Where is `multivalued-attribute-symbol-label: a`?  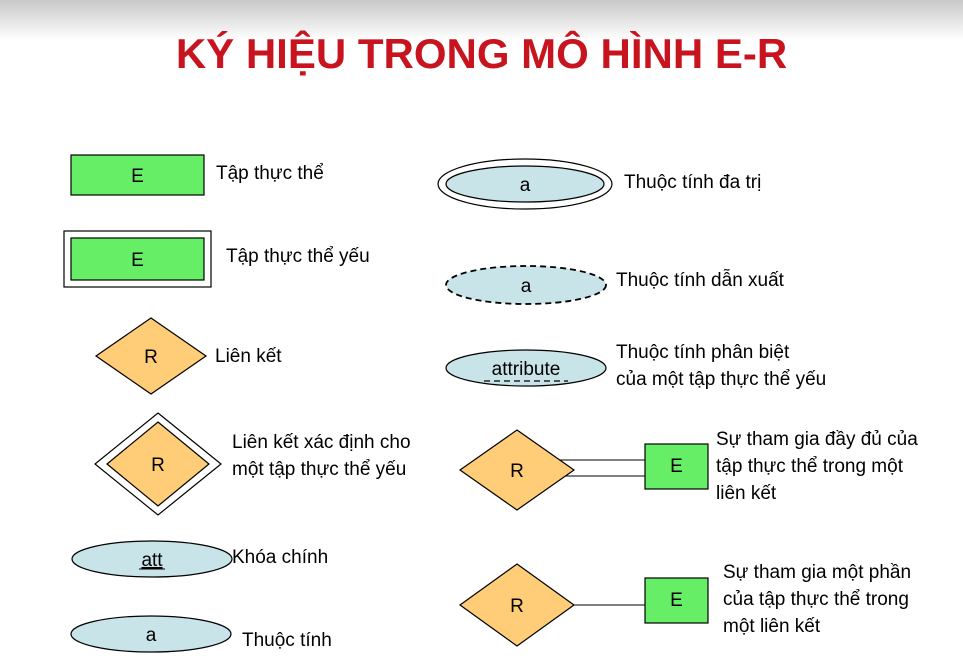 multivalued-attribute-symbol-label: a is located at coordinates (525, 185).